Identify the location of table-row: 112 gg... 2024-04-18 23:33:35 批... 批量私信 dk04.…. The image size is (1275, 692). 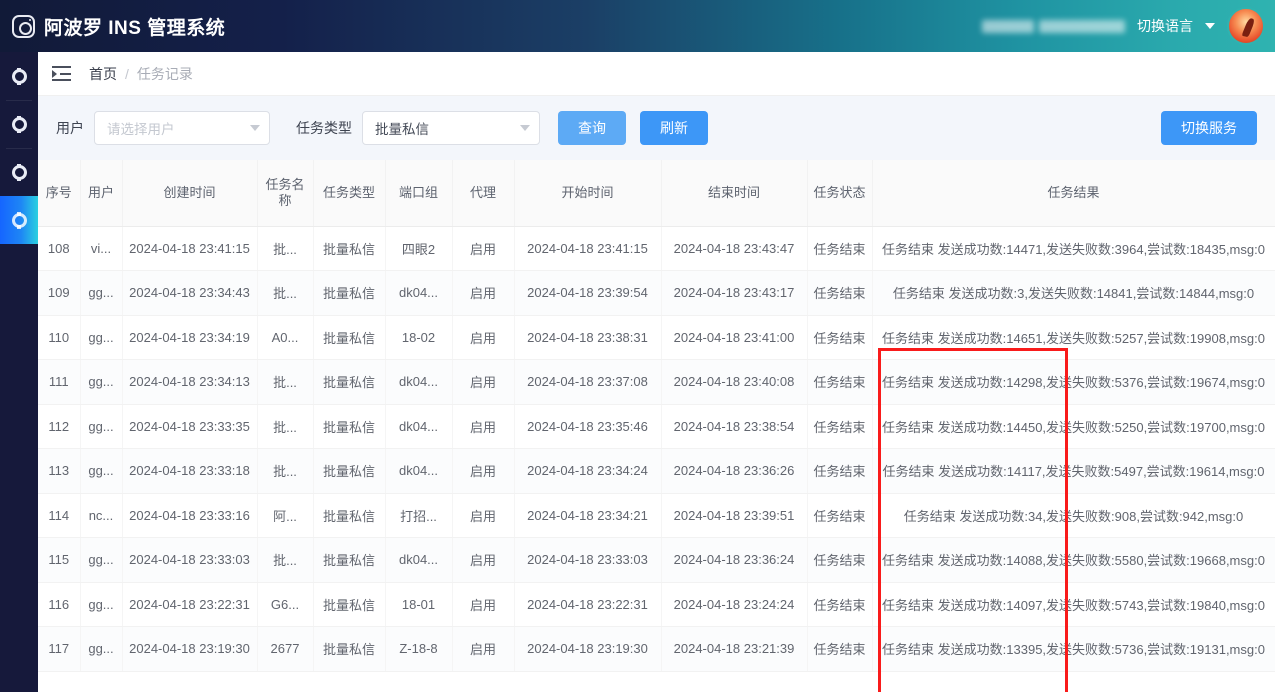
(656, 426).